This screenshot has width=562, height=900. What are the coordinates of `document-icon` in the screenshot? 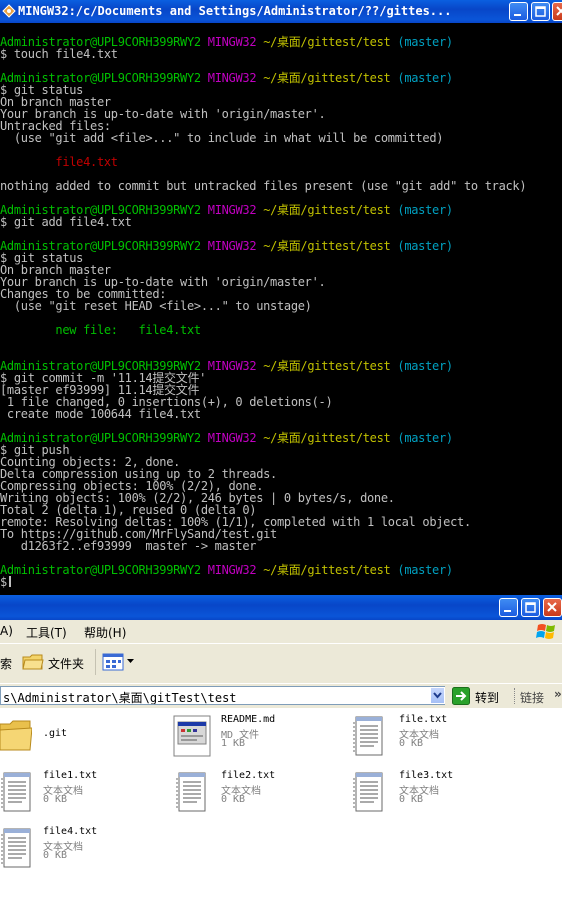 It's located at (192, 736).